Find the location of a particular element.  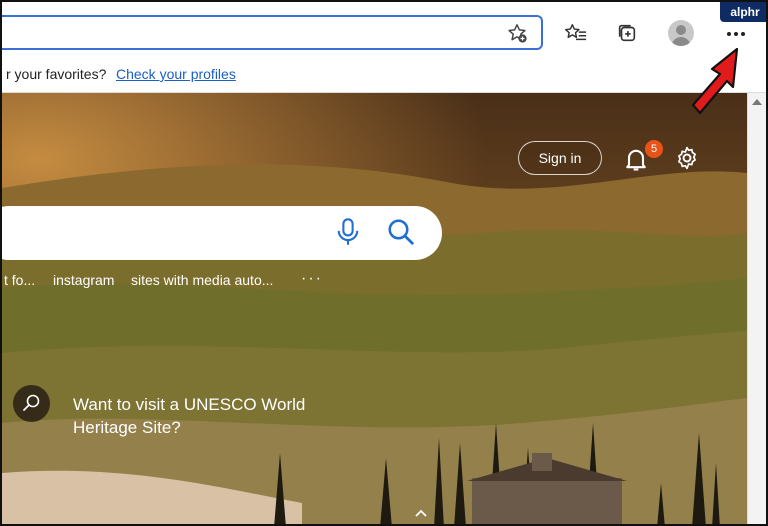

chevron-up-icon is located at coordinates (421, 513).